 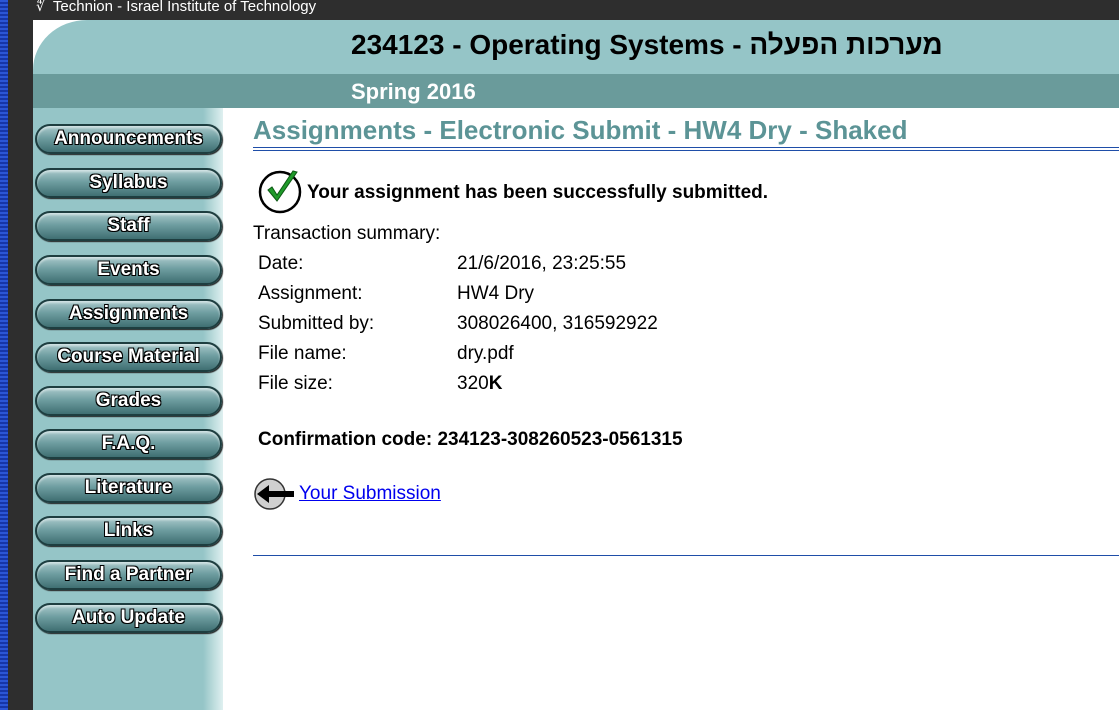 I want to click on summary-value: 308026400, 316592922, so click(x=557, y=323).